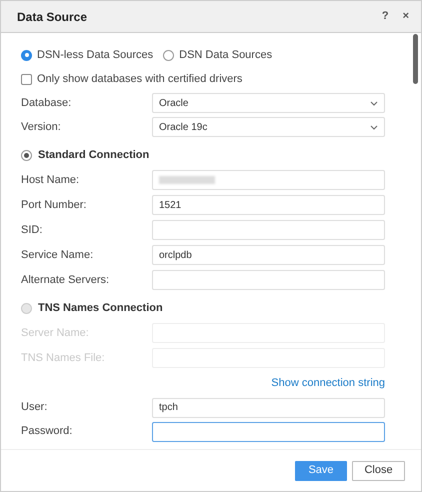 Image resolution: width=422 pixels, height=492 pixels. Describe the element at coordinates (32, 230) in the screenshot. I see `field-label: SID:` at that location.